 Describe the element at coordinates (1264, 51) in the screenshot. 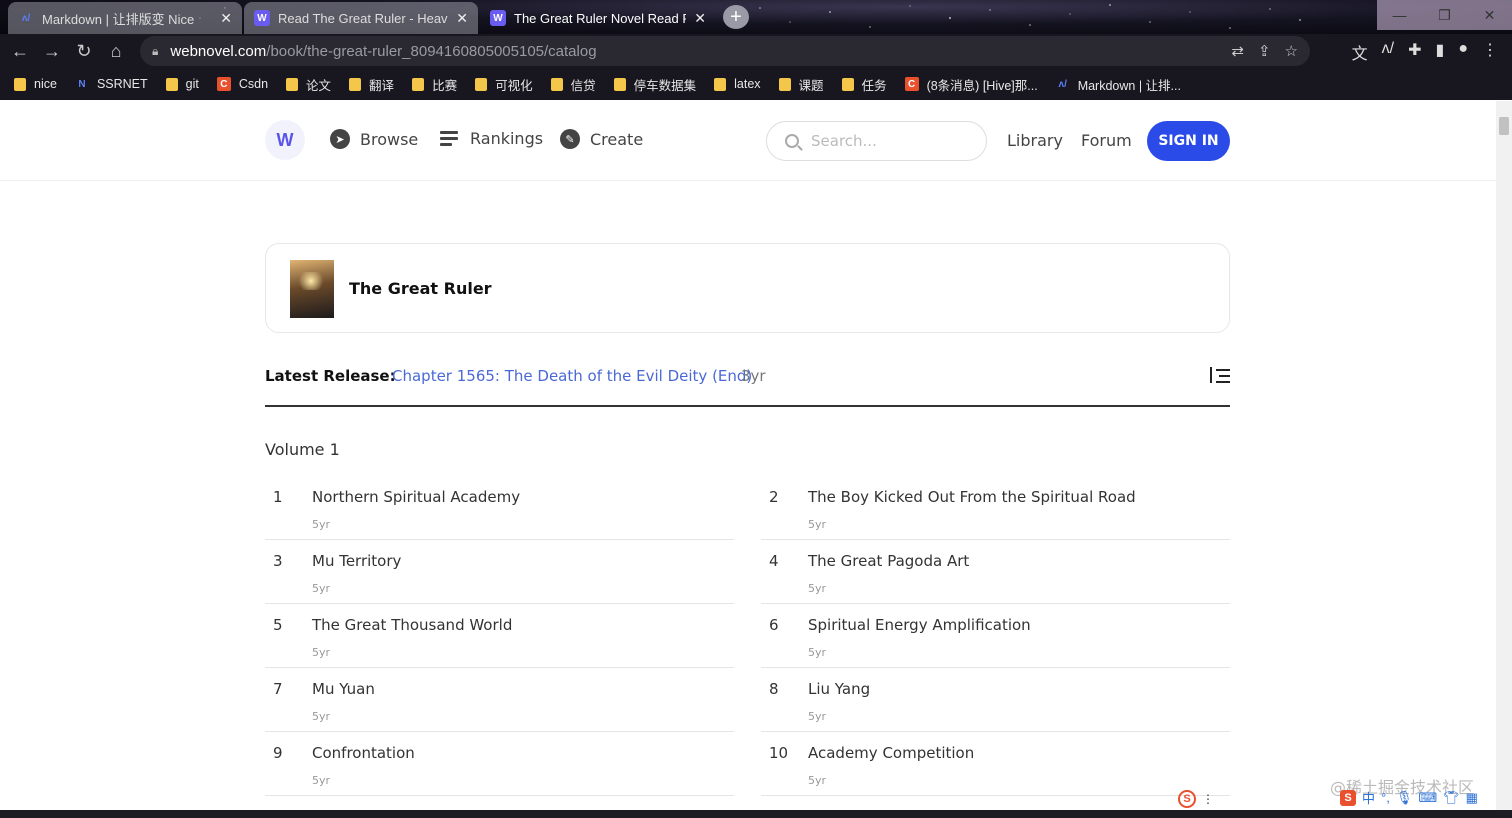

I see `share-icon: ⇪` at that location.